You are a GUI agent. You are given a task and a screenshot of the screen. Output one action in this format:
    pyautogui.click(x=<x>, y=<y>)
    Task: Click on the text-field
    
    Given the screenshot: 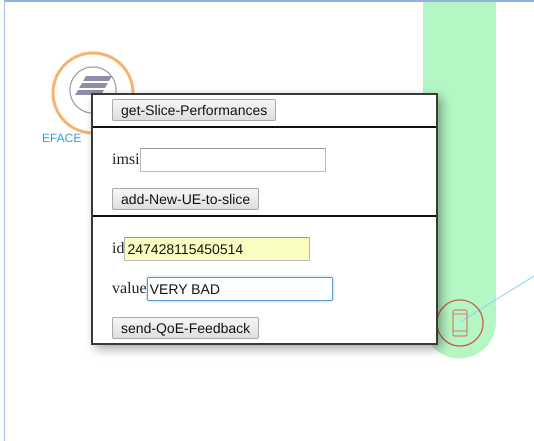 What is the action you would take?
    pyautogui.click(x=233, y=160)
    